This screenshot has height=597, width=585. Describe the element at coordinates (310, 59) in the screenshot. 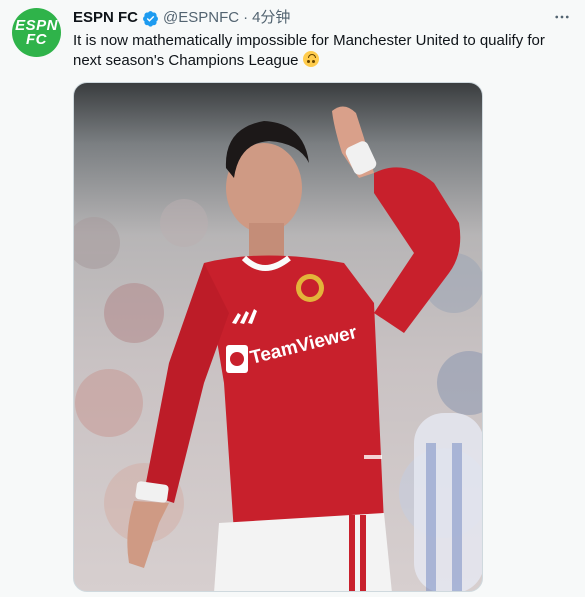

I see `upside-down-face-icon` at that location.